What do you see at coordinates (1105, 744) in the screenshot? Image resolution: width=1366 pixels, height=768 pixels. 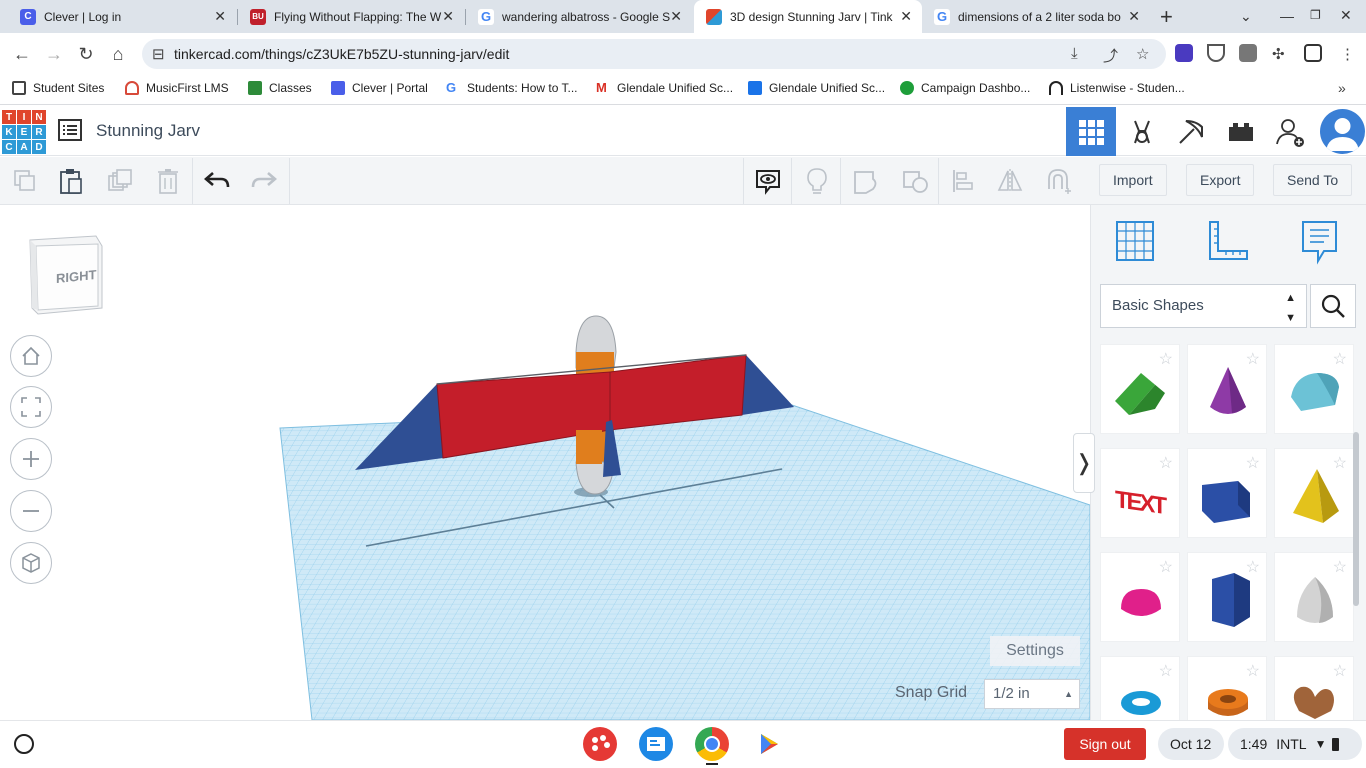 I see `sign-out-button: Sign out` at bounding box center [1105, 744].